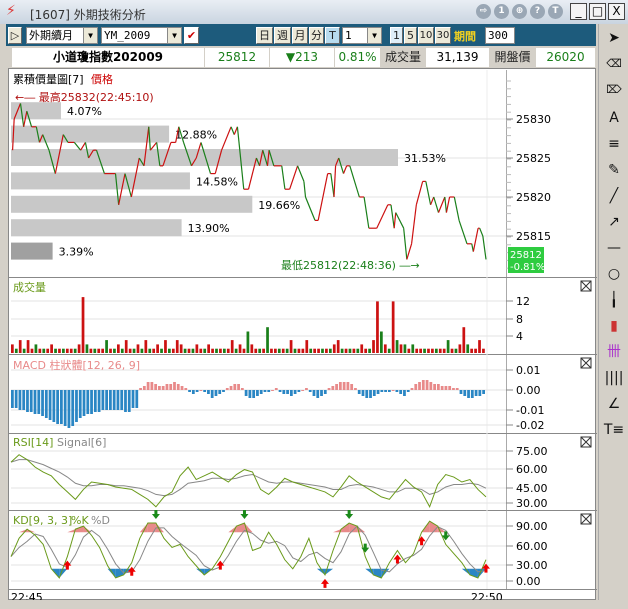  I want to click on range-input: 300, so click(500, 35).